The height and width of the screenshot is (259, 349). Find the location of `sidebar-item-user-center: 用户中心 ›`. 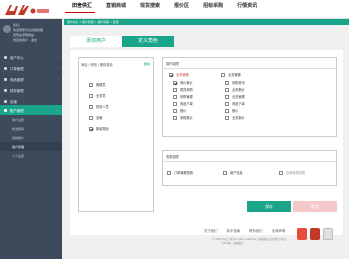

sidebar-item-user-center: 用户中心 › is located at coordinates (31, 57).